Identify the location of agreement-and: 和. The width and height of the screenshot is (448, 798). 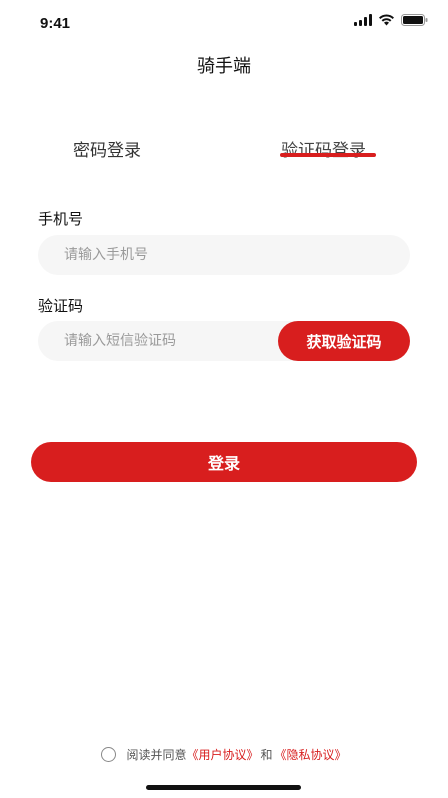
(266, 755).